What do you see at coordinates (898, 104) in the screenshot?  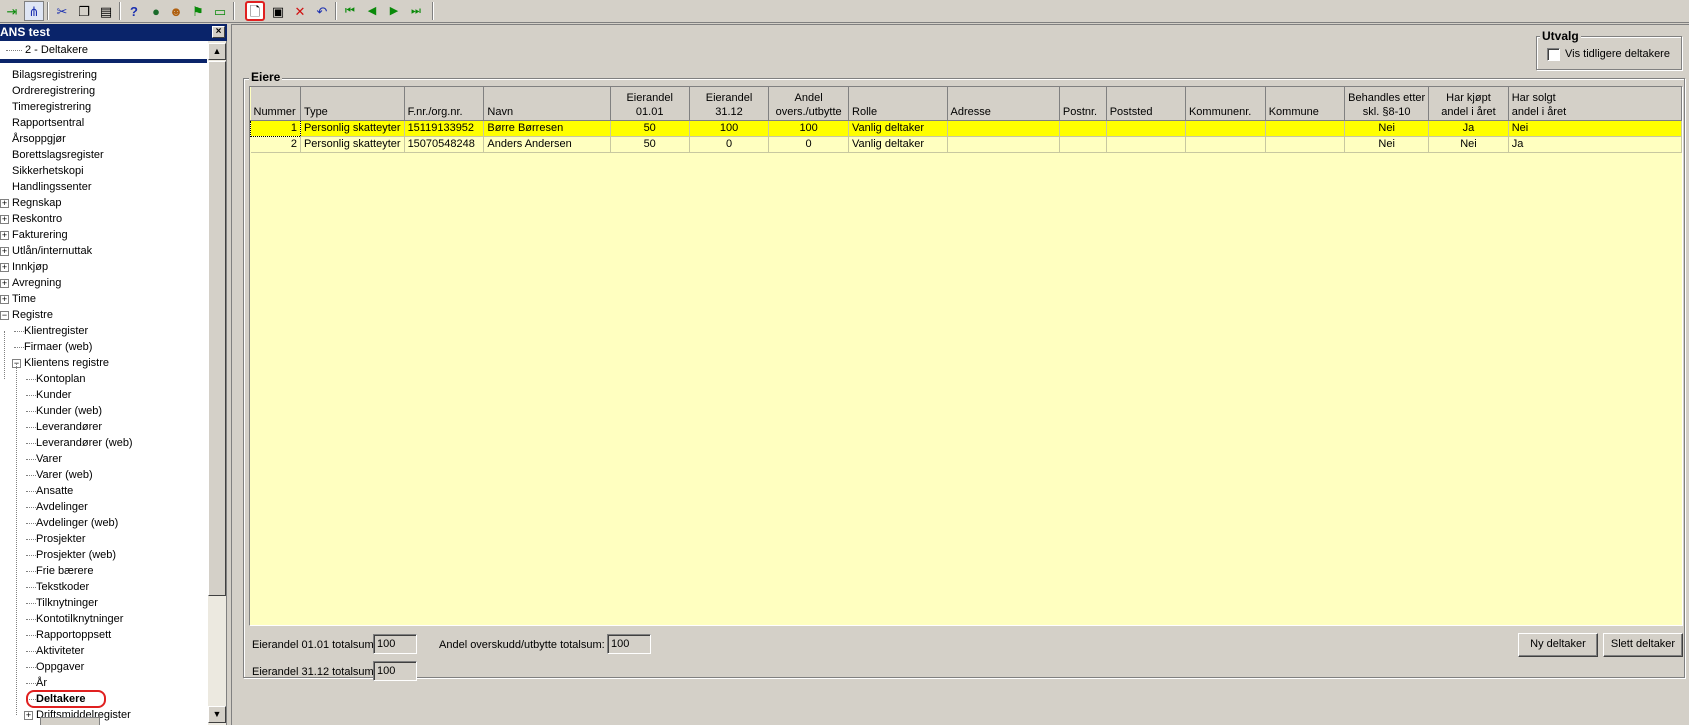 I see `column-header-rolle: Rolle` at bounding box center [898, 104].